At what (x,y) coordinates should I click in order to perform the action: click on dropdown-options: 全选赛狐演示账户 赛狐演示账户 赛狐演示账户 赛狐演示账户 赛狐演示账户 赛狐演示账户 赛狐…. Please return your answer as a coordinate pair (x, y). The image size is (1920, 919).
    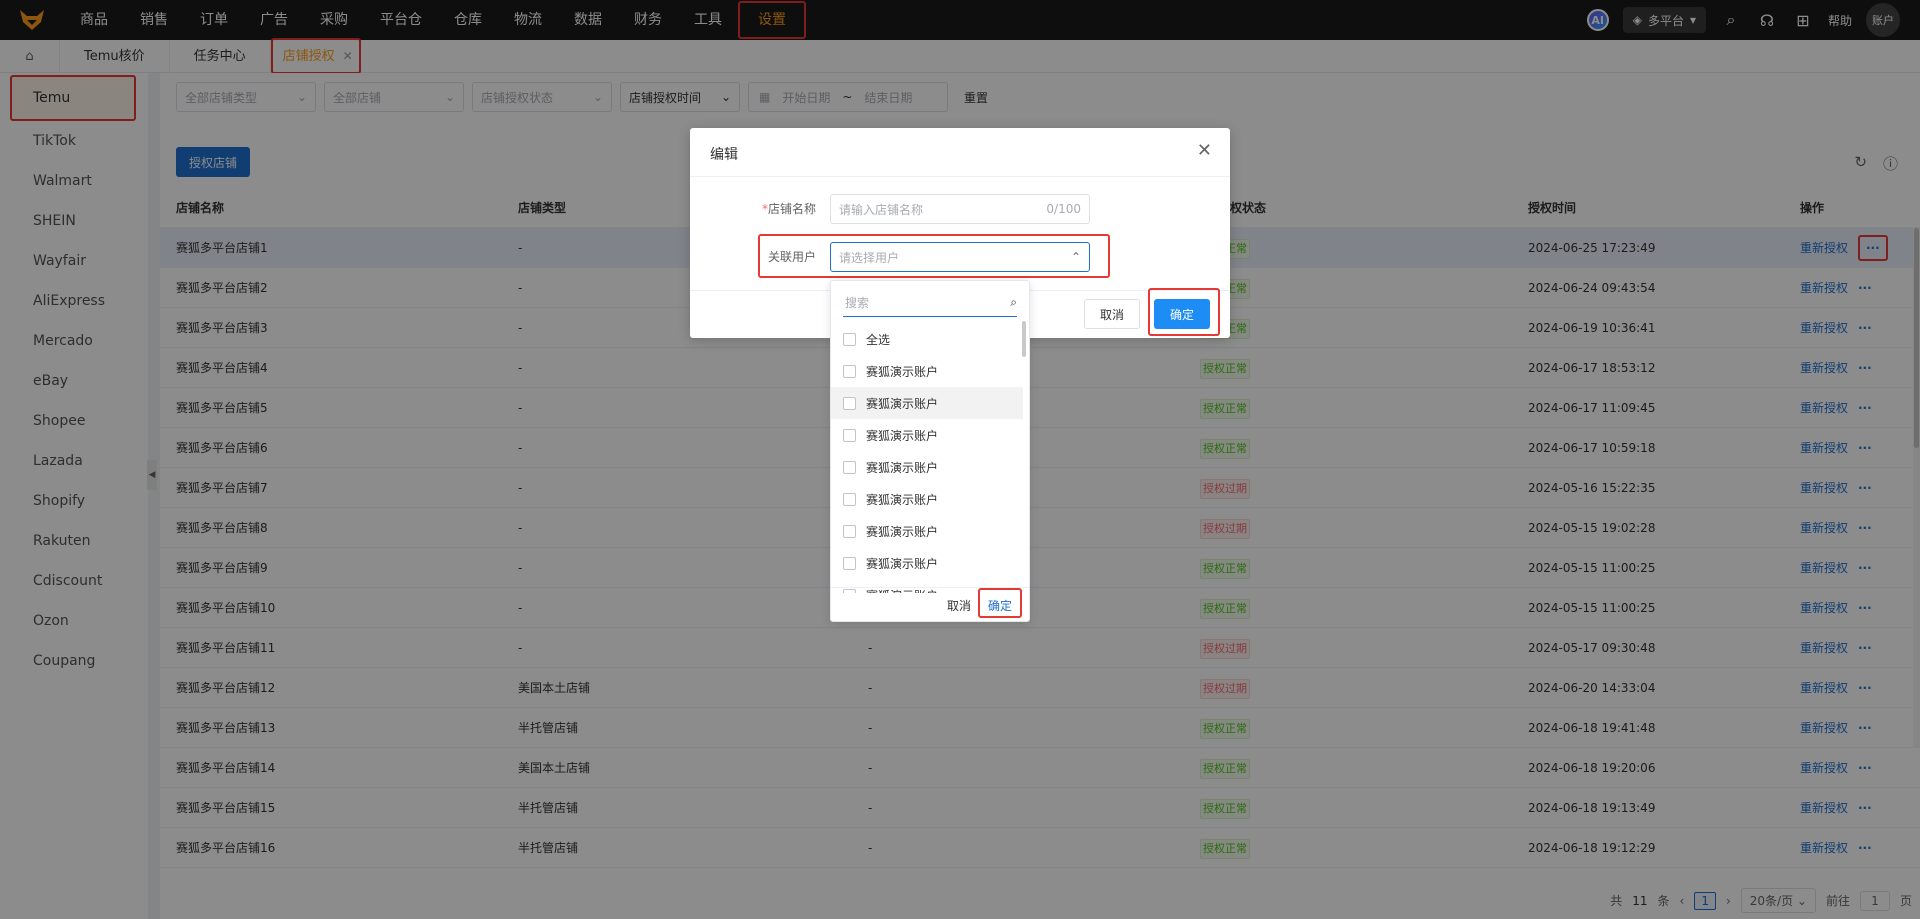
    Looking at the image, I should click on (927, 458).